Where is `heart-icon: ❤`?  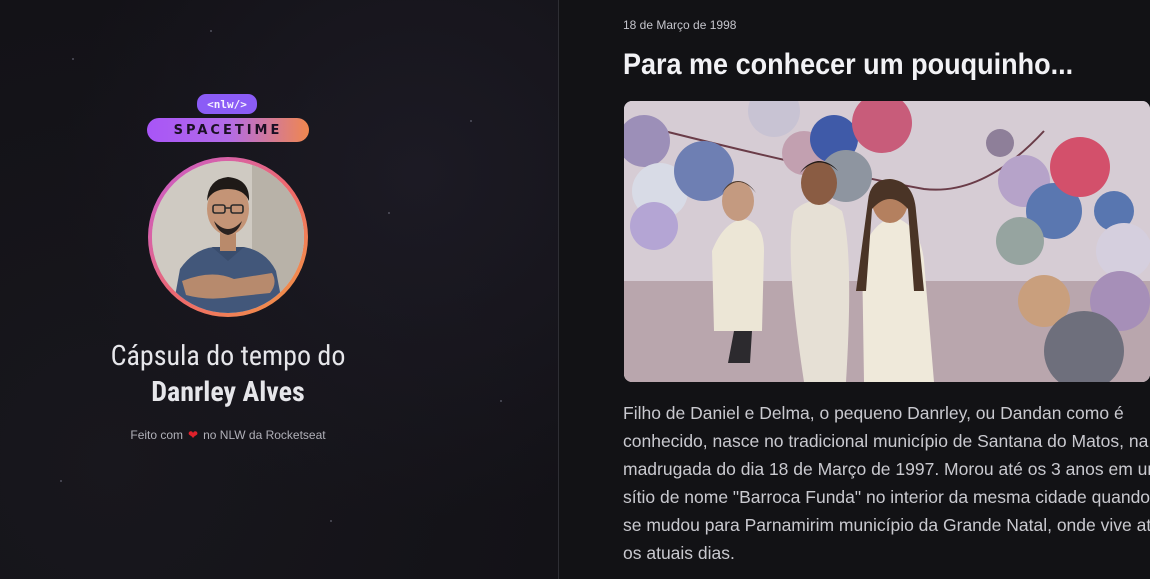 heart-icon: ❤ is located at coordinates (193, 435).